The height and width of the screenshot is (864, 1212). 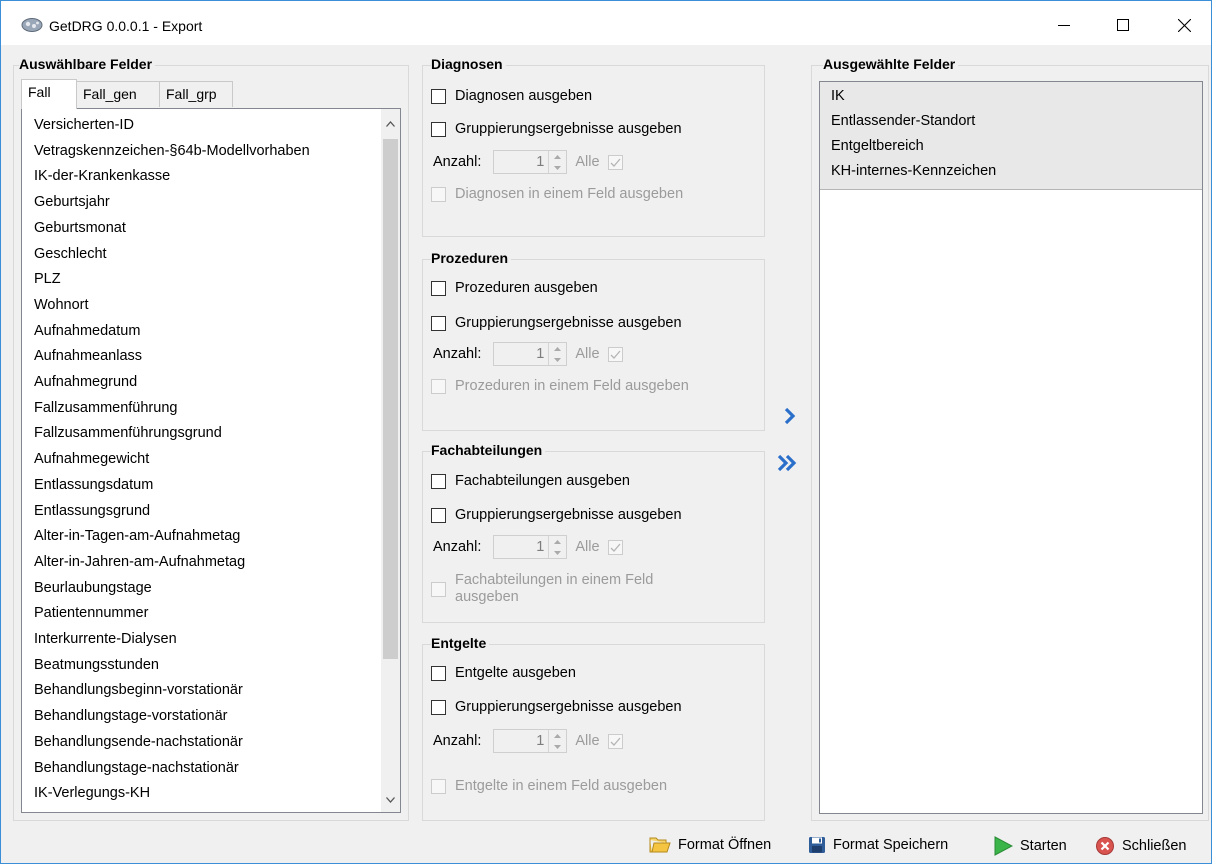 I want to click on tab-fall-grp: Fall_grp, so click(x=196, y=94).